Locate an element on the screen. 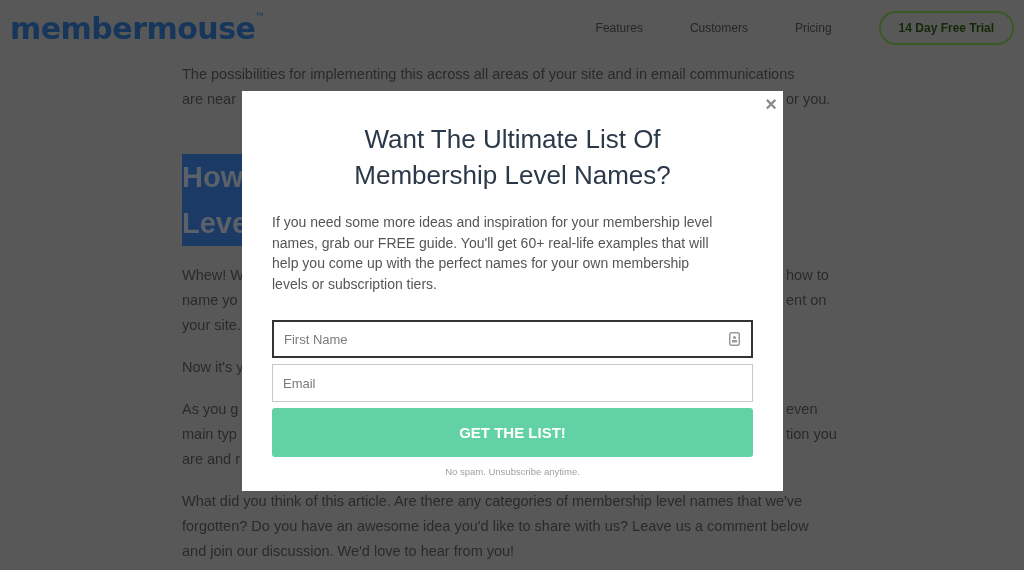 The width and height of the screenshot is (1024, 570). trademark-mark: ™ is located at coordinates (259, 15).